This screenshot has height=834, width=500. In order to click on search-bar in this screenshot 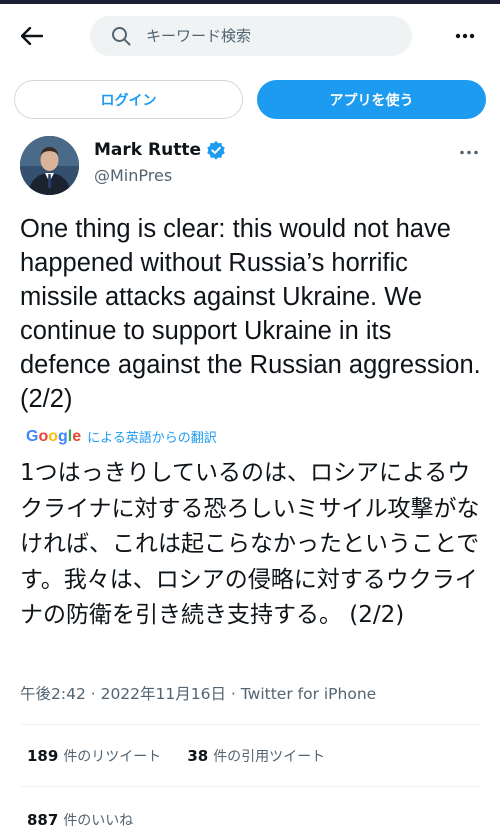, I will do `click(251, 36)`.